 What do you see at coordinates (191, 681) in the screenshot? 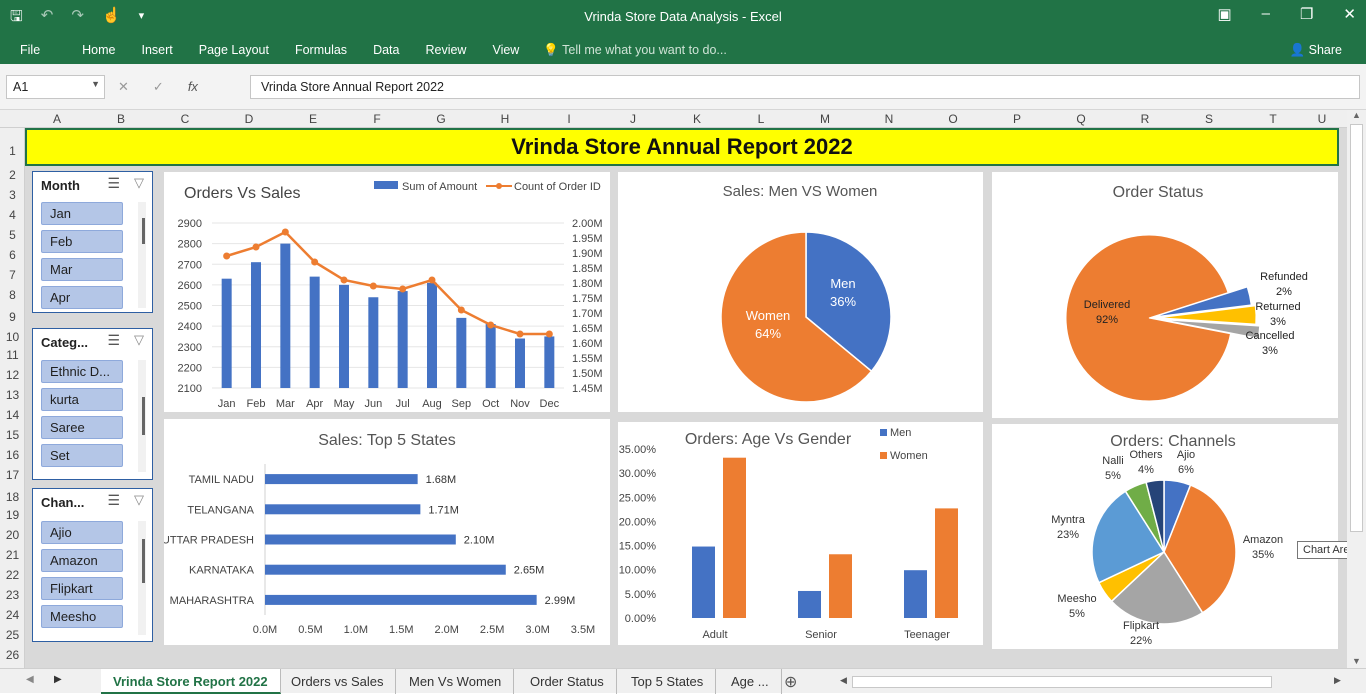
I see `sheet-tab-report: Vrinda Store Report 2022` at bounding box center [191, 681].